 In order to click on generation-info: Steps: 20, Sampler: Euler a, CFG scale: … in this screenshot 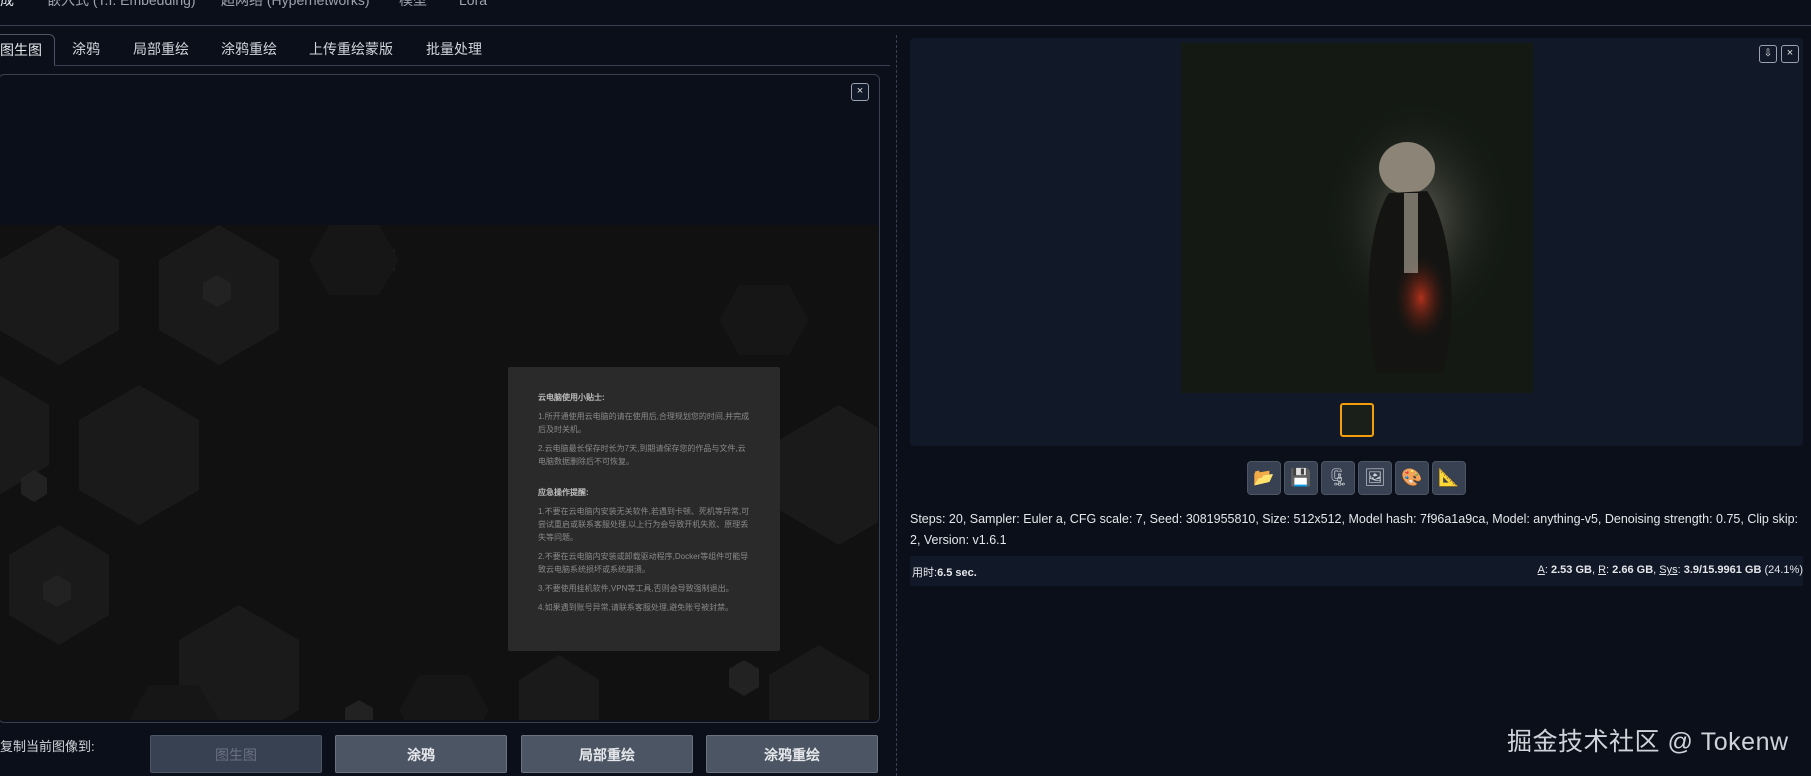, I will do `click(1354, 529)`.